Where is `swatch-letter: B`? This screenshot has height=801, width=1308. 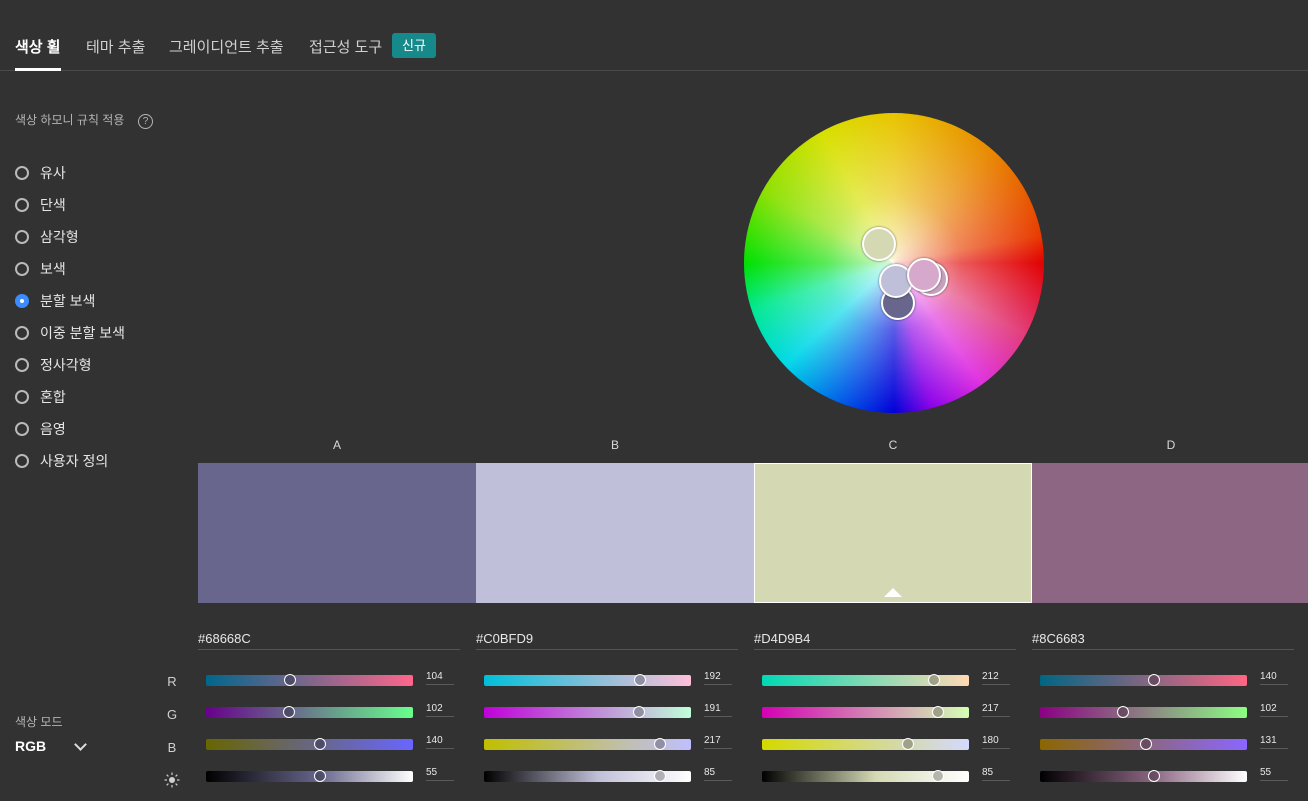
swatch-letter: B is located at coordinates (614, 445).